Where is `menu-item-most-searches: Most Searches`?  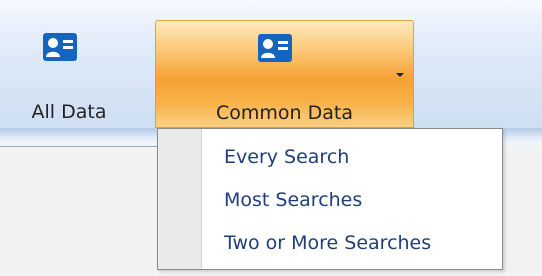
menu-item-most-searches: Most Searches is located at coordinates (293, 200).